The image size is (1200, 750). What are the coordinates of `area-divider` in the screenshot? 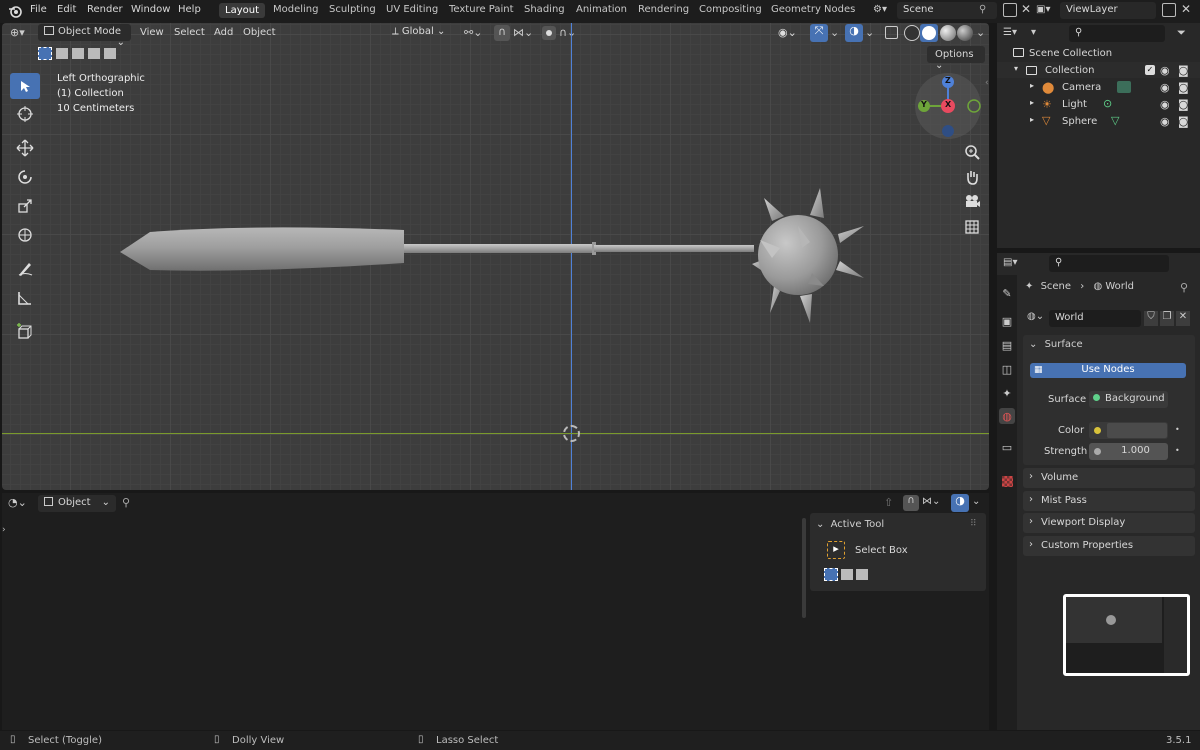 It's located at (993, 376).